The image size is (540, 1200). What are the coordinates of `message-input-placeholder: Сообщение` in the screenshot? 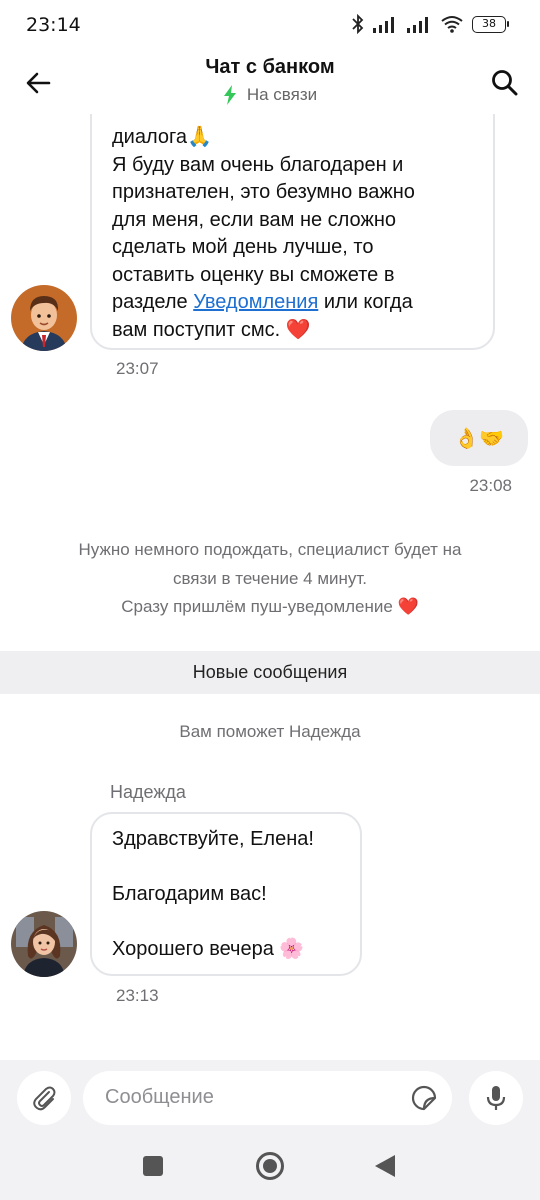 It's located at (159, 1097).